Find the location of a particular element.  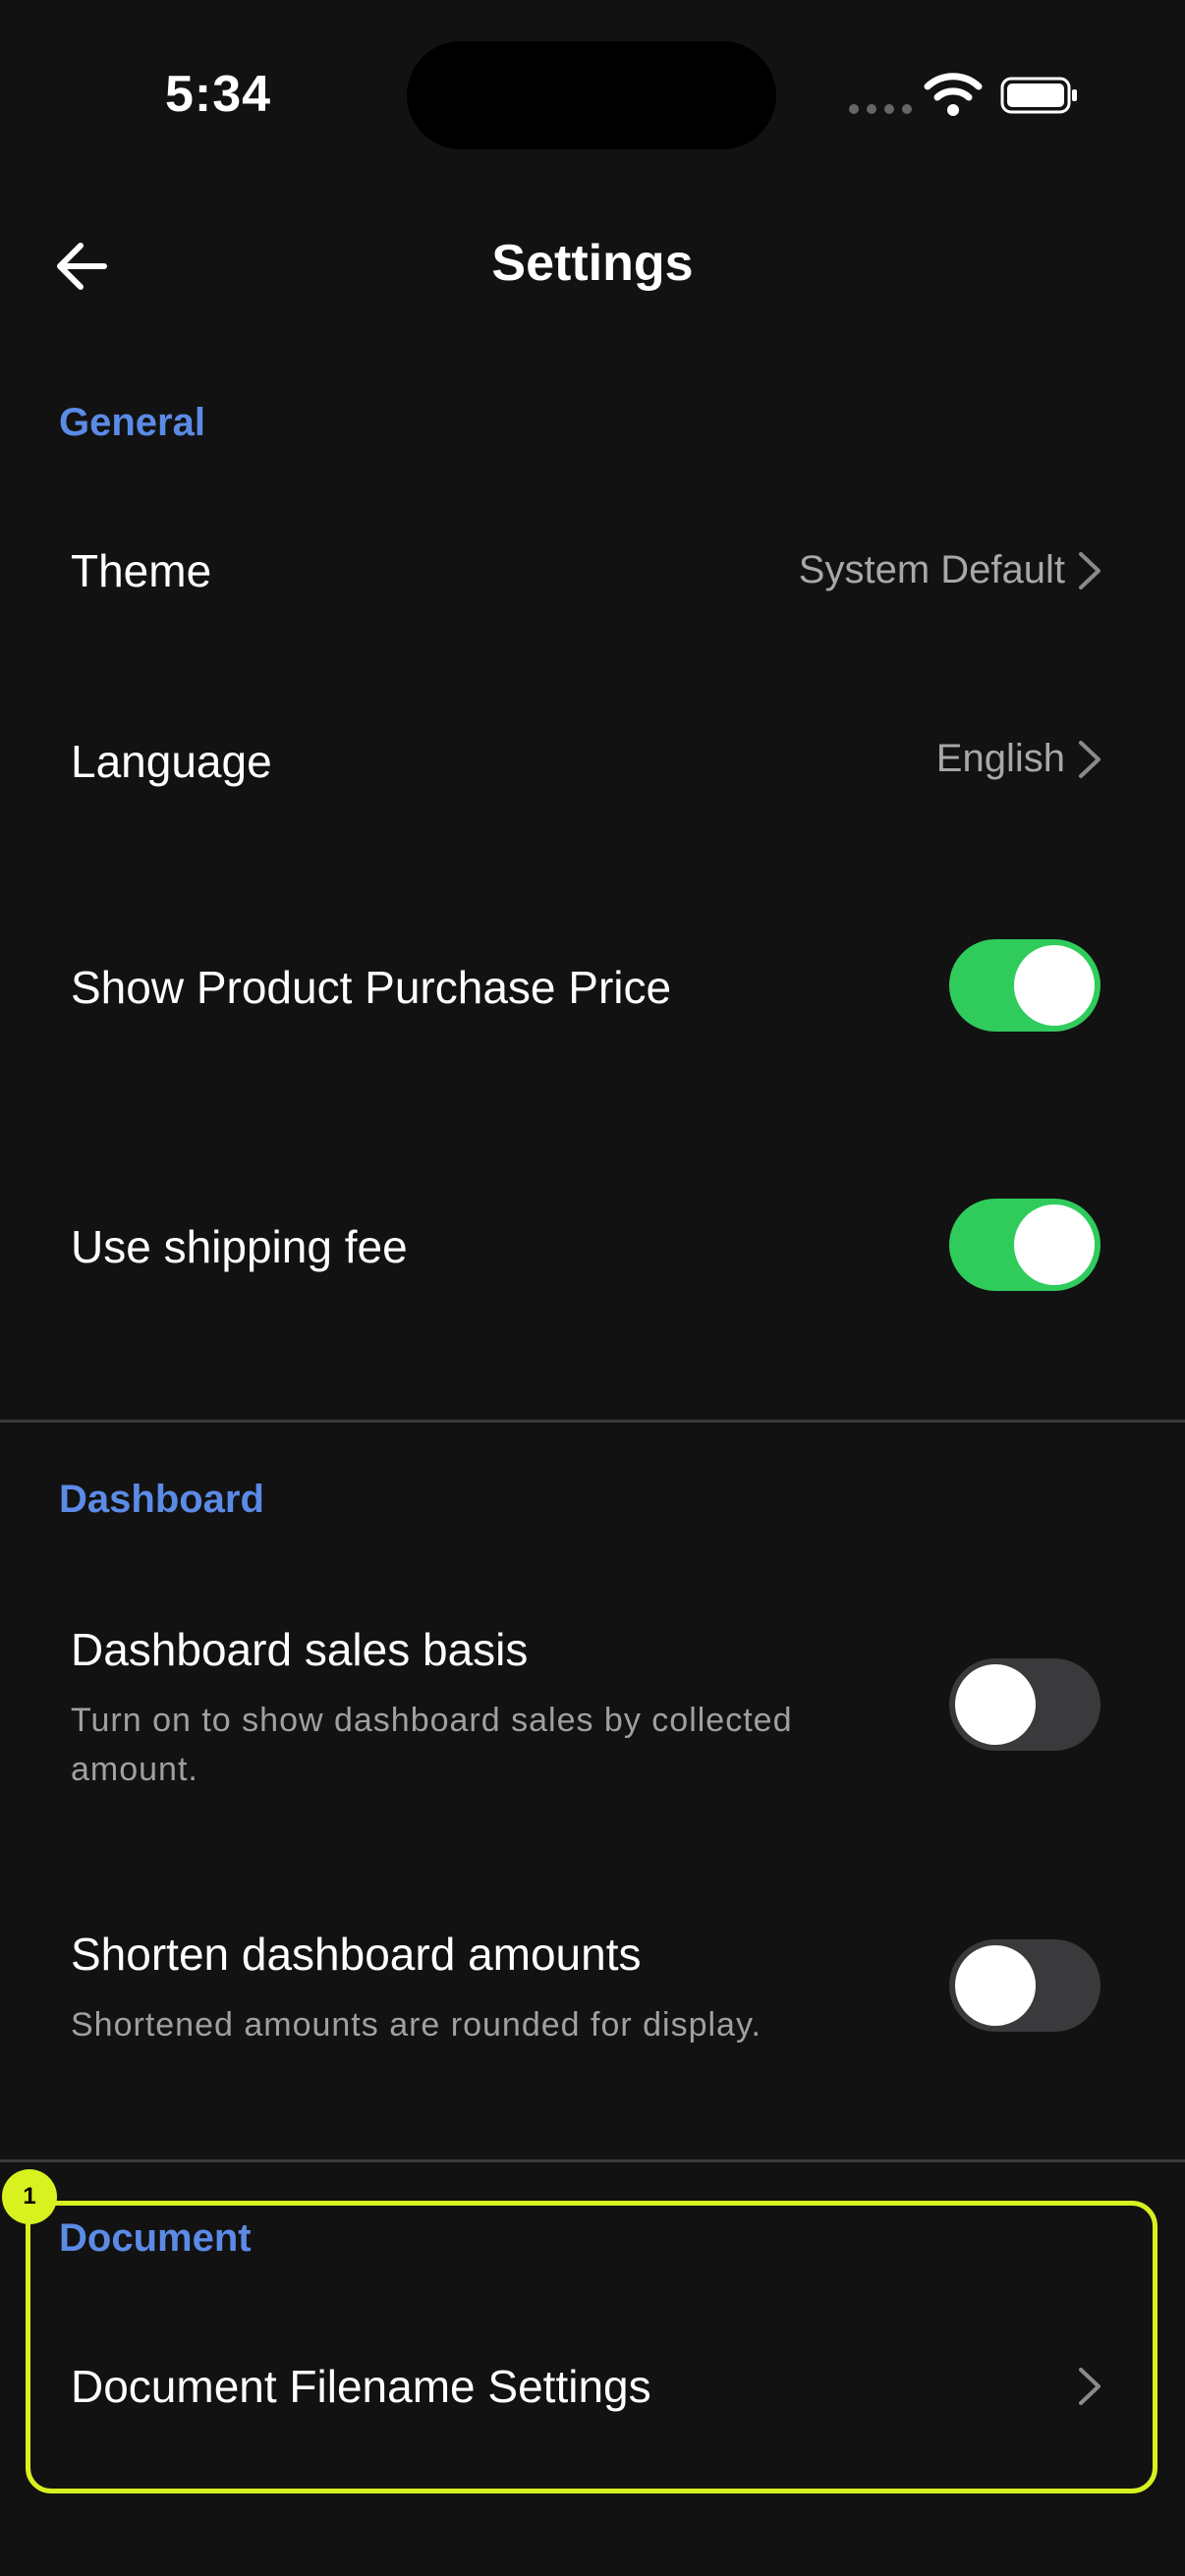

sales-basis-label: Dashboard sales basis is located at coordinates (300, 1649).